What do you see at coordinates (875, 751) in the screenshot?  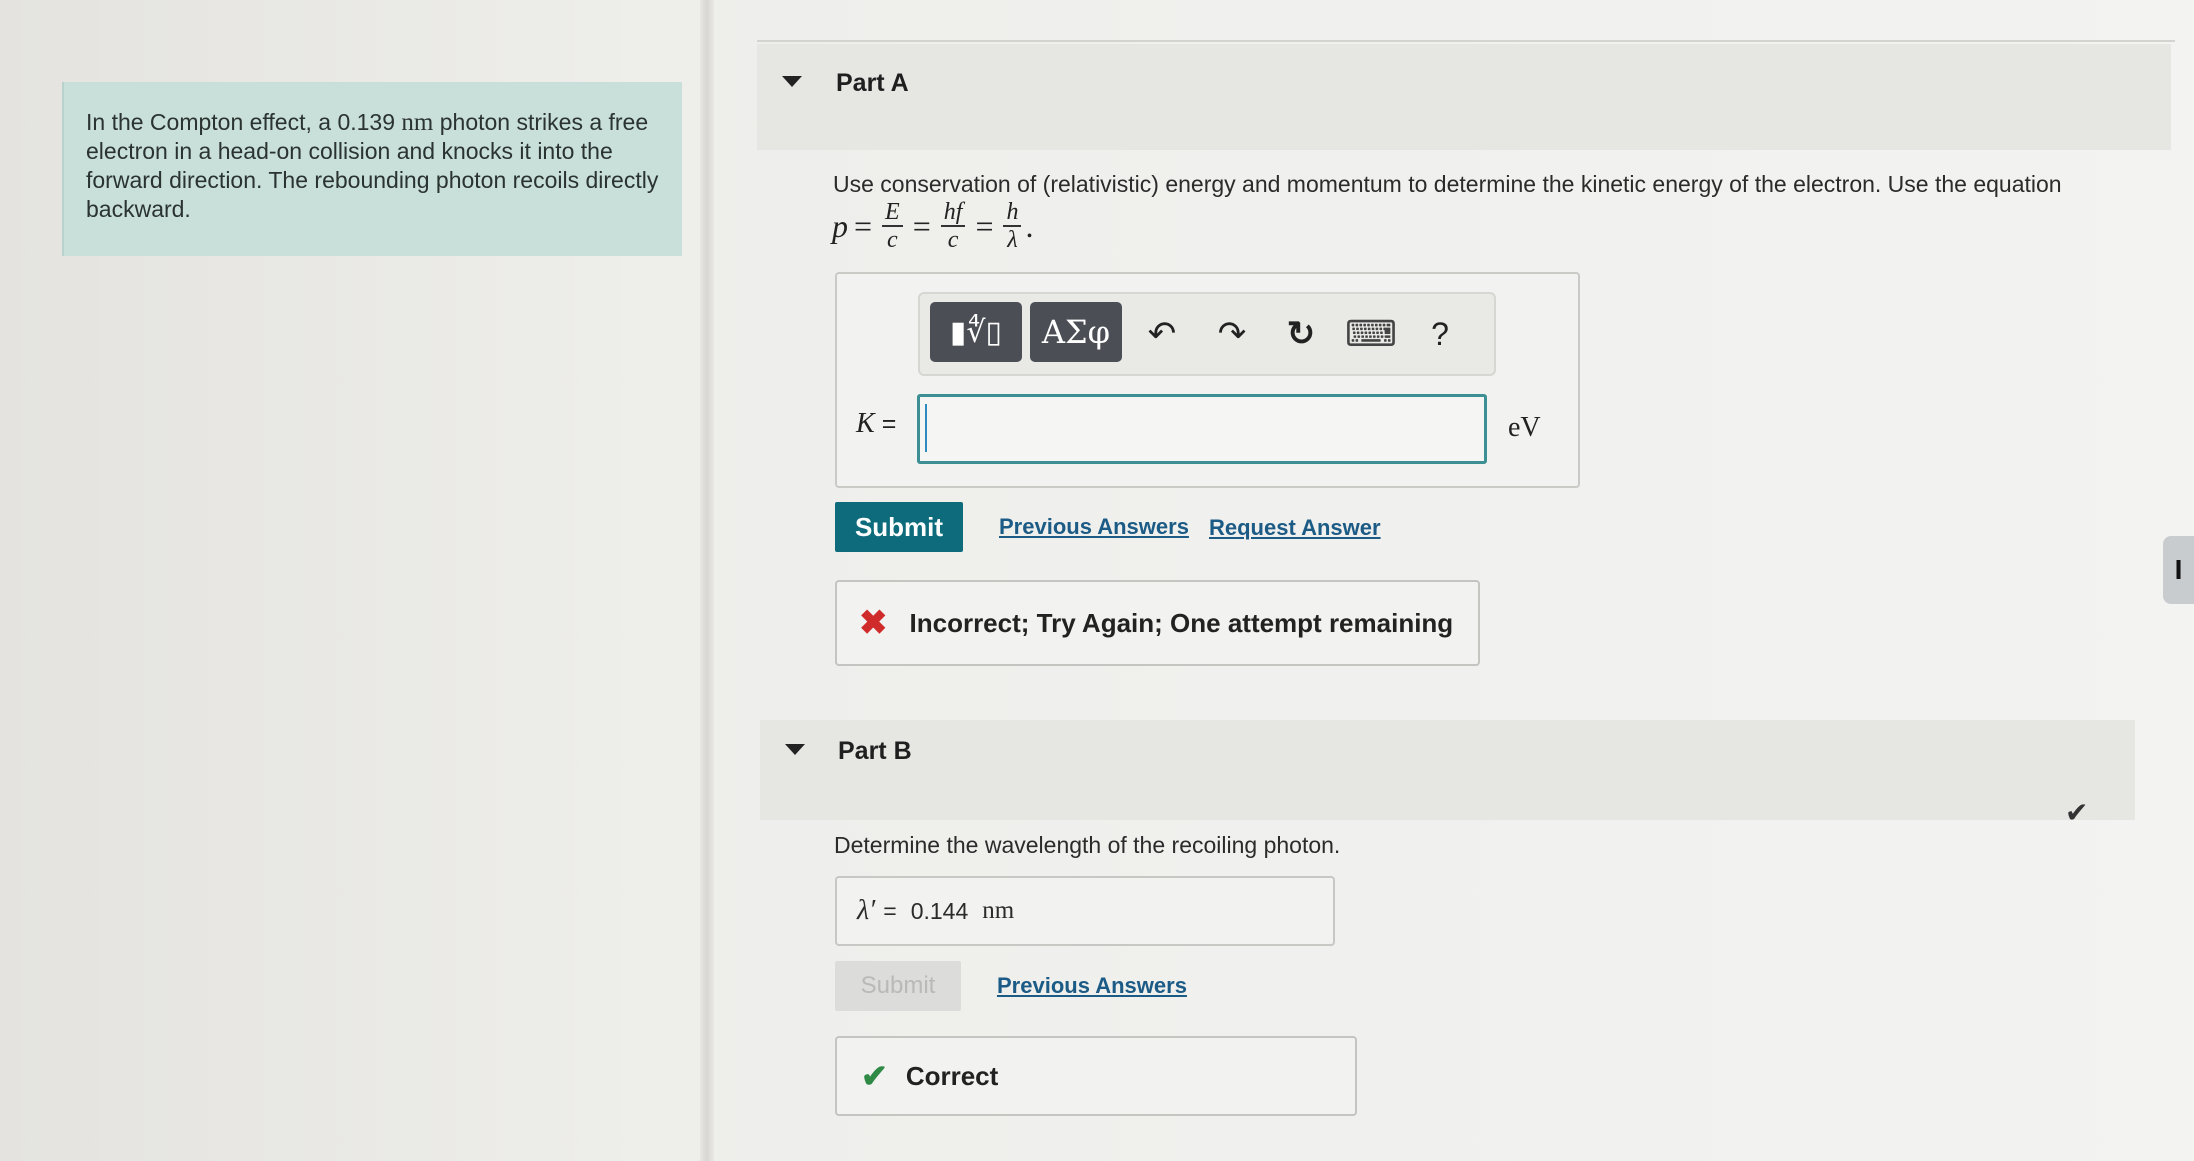 I see `part-b-title: Part B` at bounding box center [875, 751].